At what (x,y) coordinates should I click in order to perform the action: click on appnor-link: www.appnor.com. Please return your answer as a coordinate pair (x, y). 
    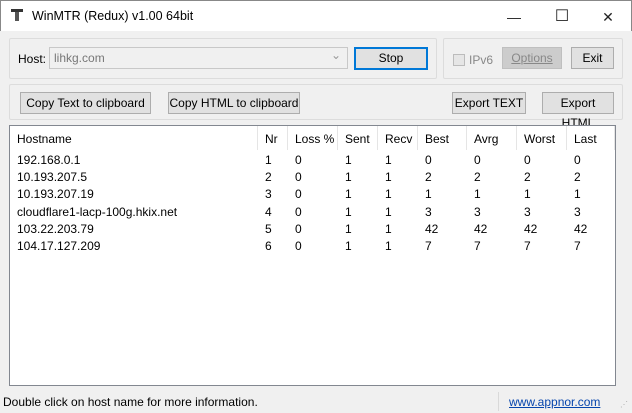
    Looking at the image, I should click on (554, 402).